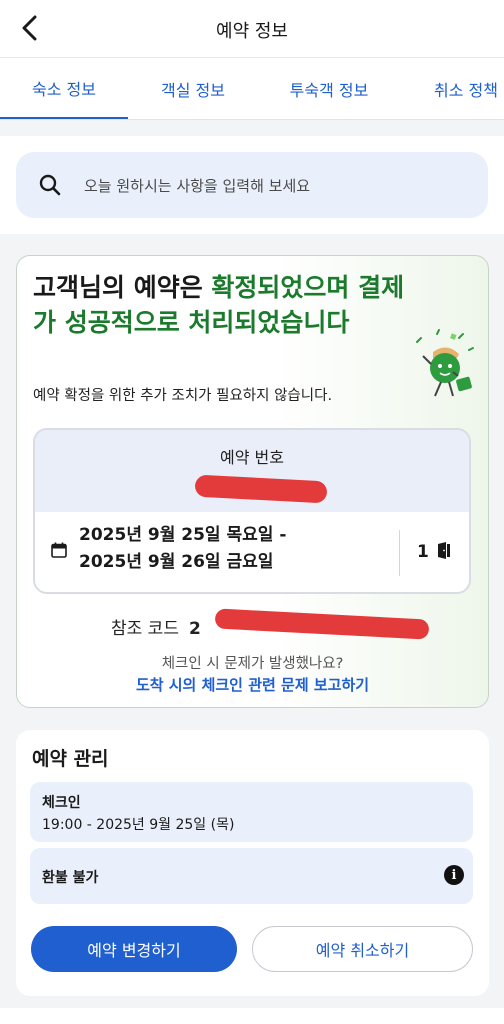  What do you see at coordinates (252, 1016) in the screenshot?
I see `page-bottom` at bounding box center [252, 1016].